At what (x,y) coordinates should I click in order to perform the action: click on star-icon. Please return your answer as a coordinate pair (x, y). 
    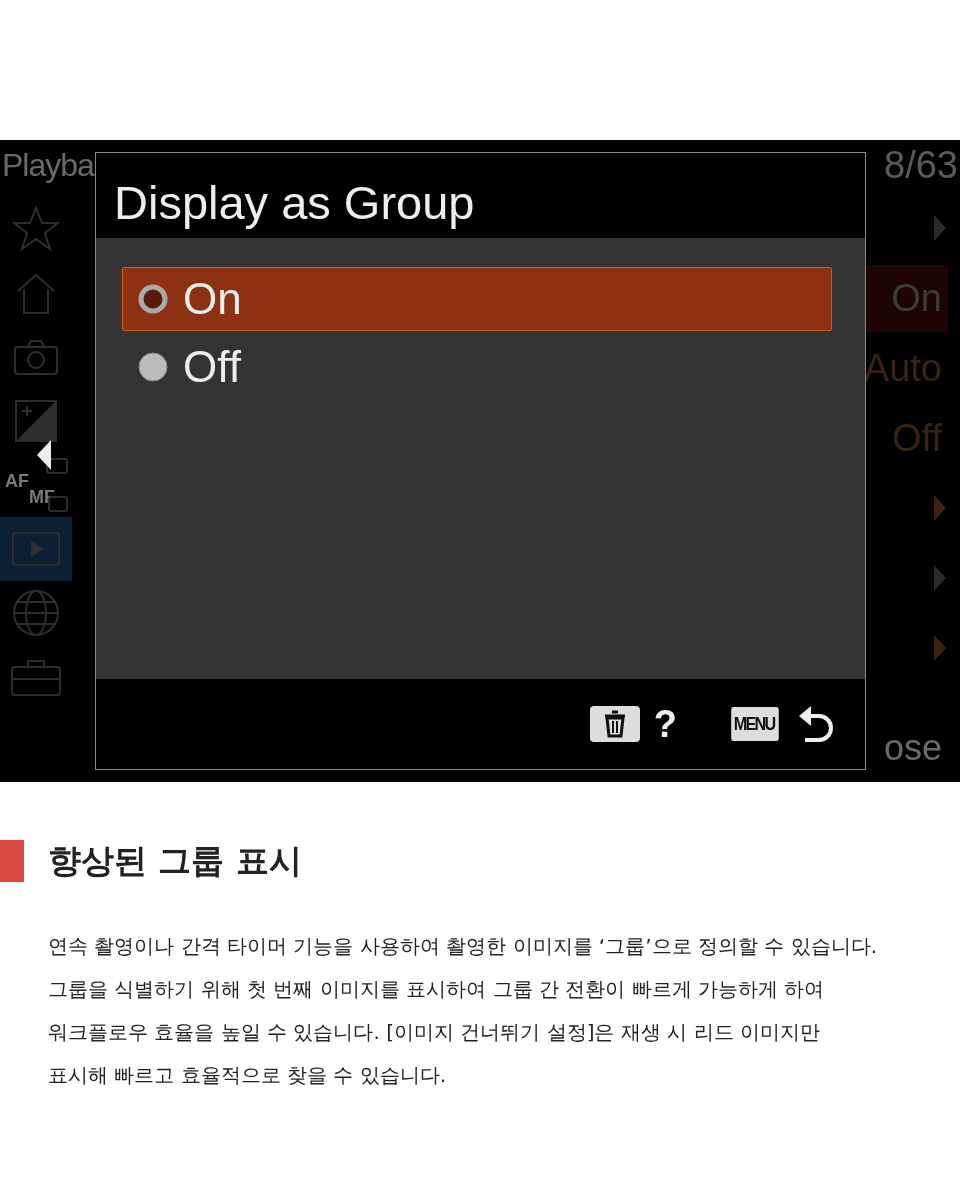
    Looking at the image, I should click on (36, 229).